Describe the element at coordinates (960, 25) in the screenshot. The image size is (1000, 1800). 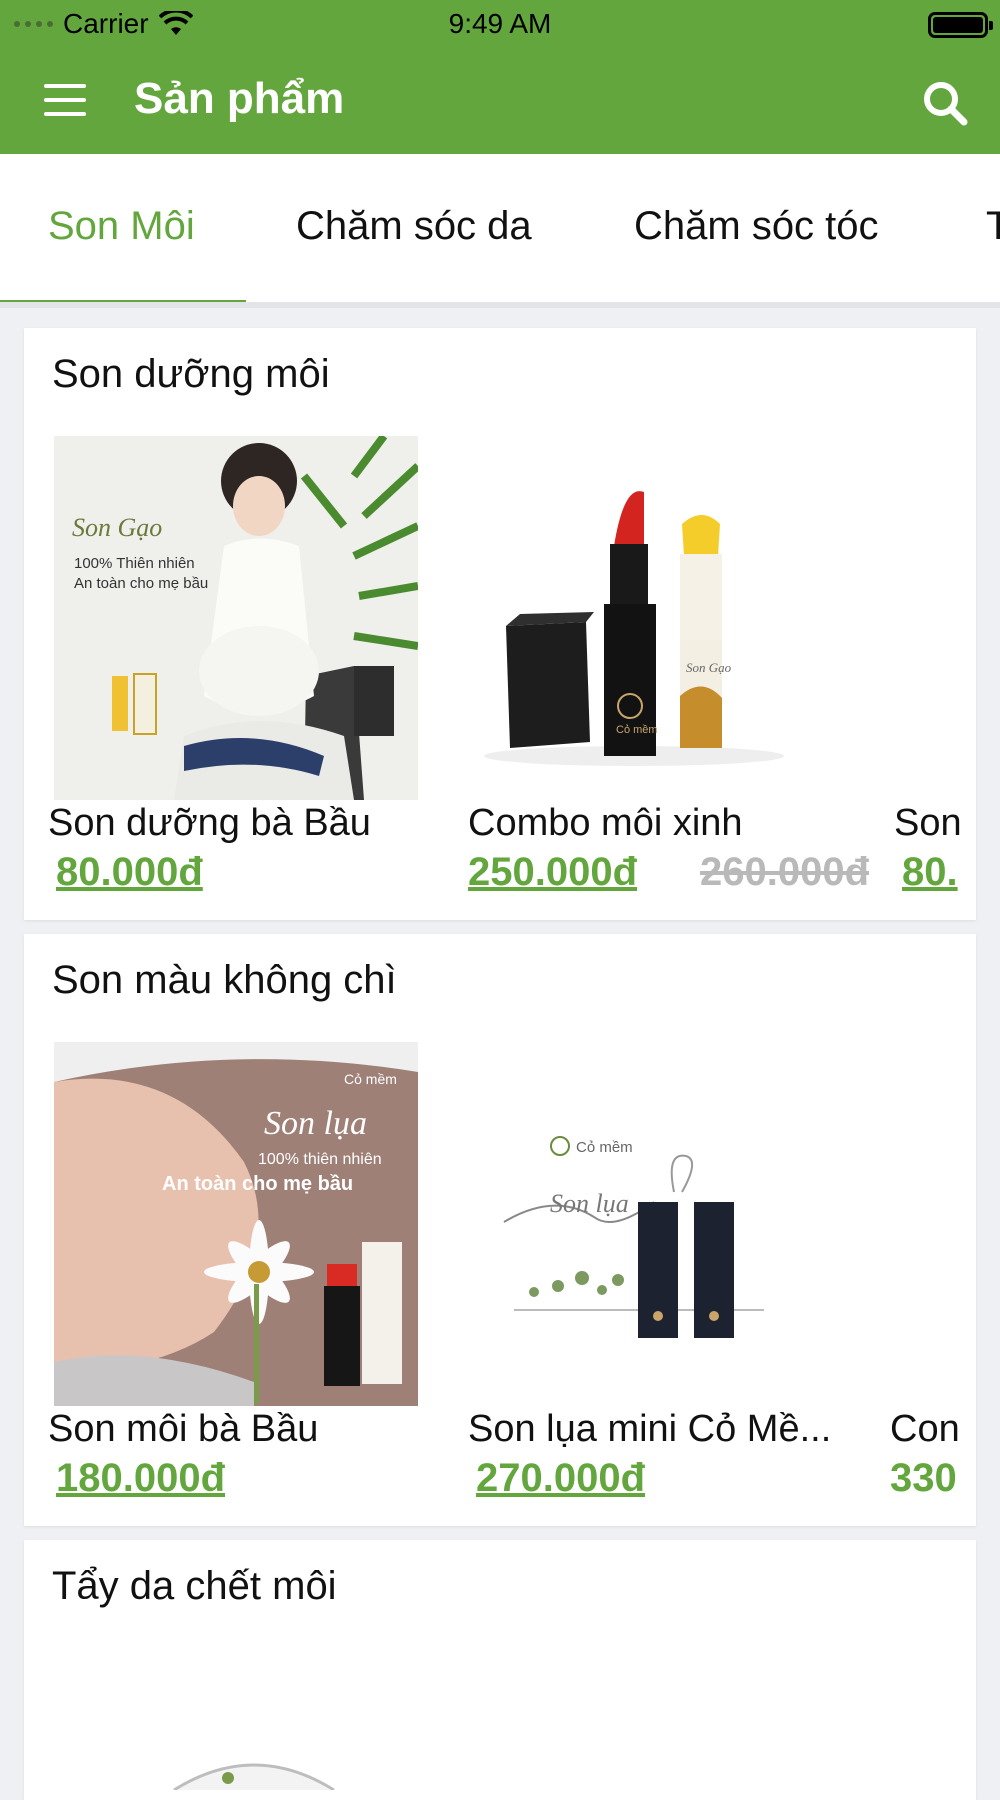
I see `battery-icon` at that location.